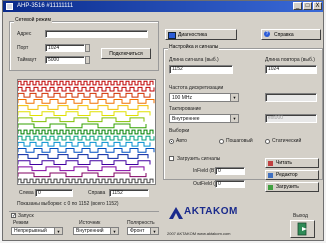 The width and height of the screenshot is (326, 243). I want to click on divider, so click(84, 211).